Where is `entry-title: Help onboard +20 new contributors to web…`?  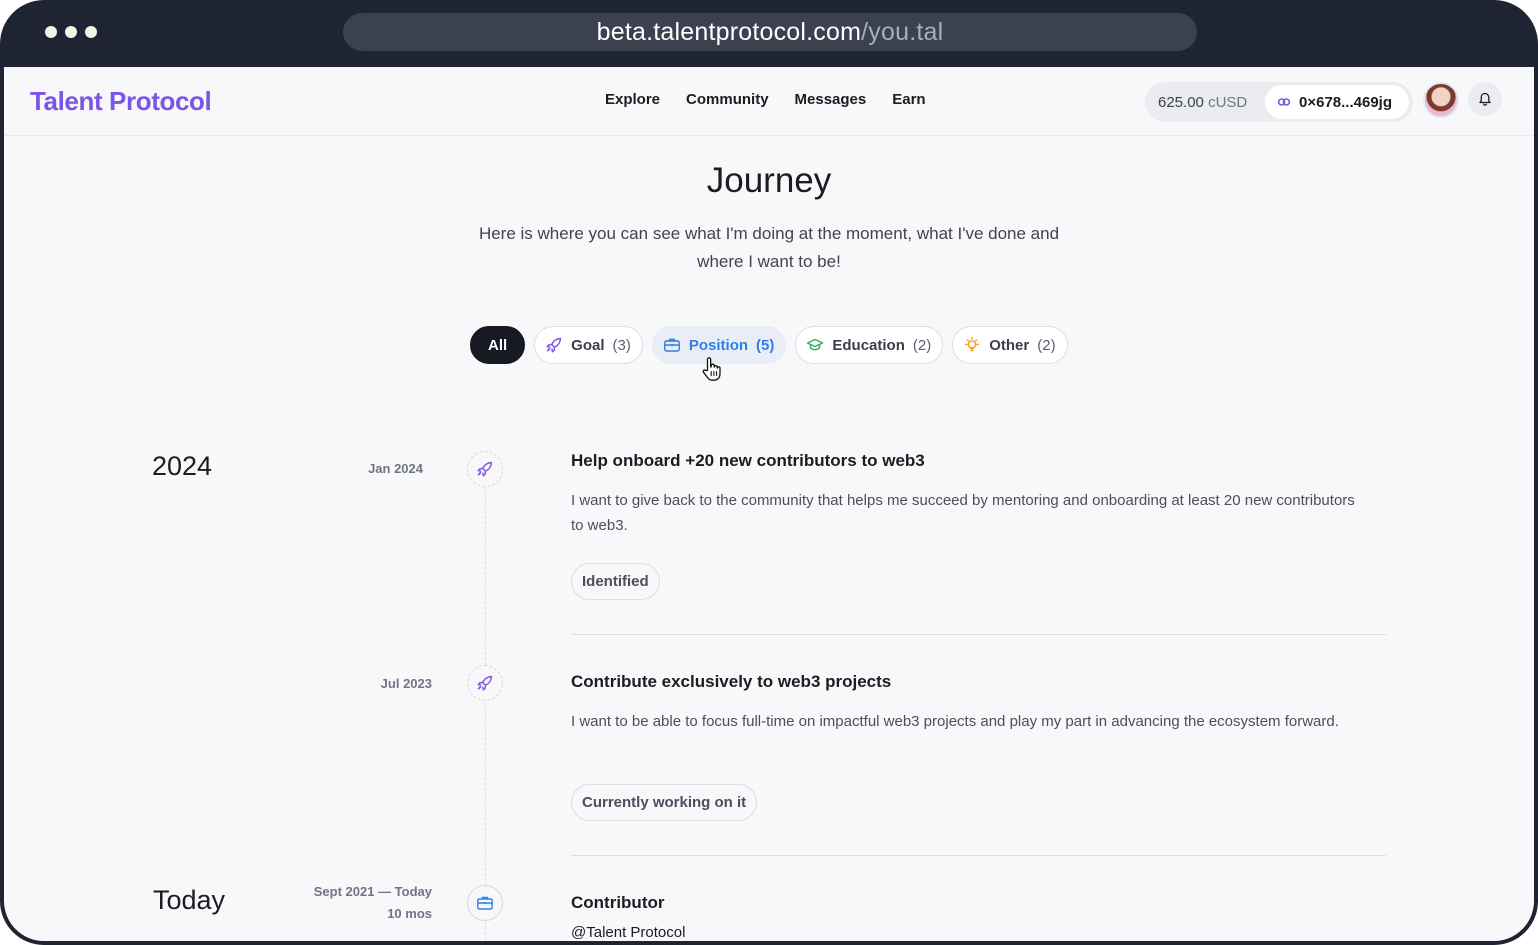 entry-title: Help onboard +20 new contributors to web… is located at coordinates (748, 461).